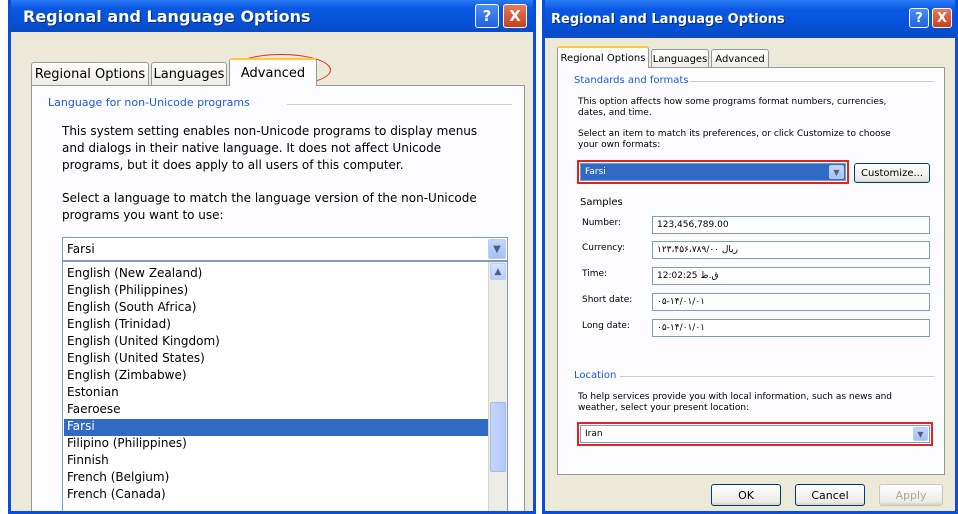 Image resolution: width=958 pixels, height=514 pixels. Describe the element at coordinates (680, 58) in the screenshot. I see `right-tab-languages: Languages` at that location.